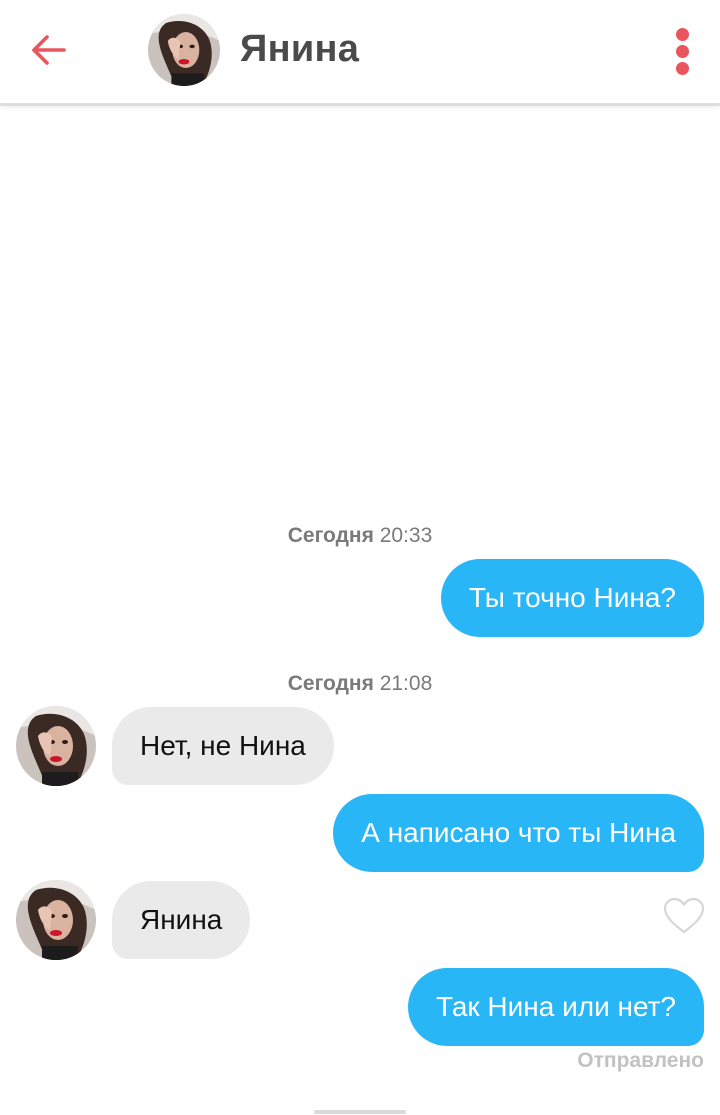  I want to click on back-button, so click(49, 50).